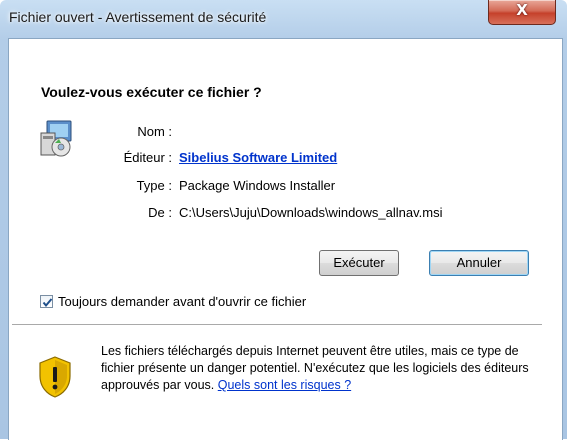 This screenshot has width=567, height=440. Describe the element at coordinates (479, 263) in the screenshot. I see `cancel-button: Annuler` at that location.